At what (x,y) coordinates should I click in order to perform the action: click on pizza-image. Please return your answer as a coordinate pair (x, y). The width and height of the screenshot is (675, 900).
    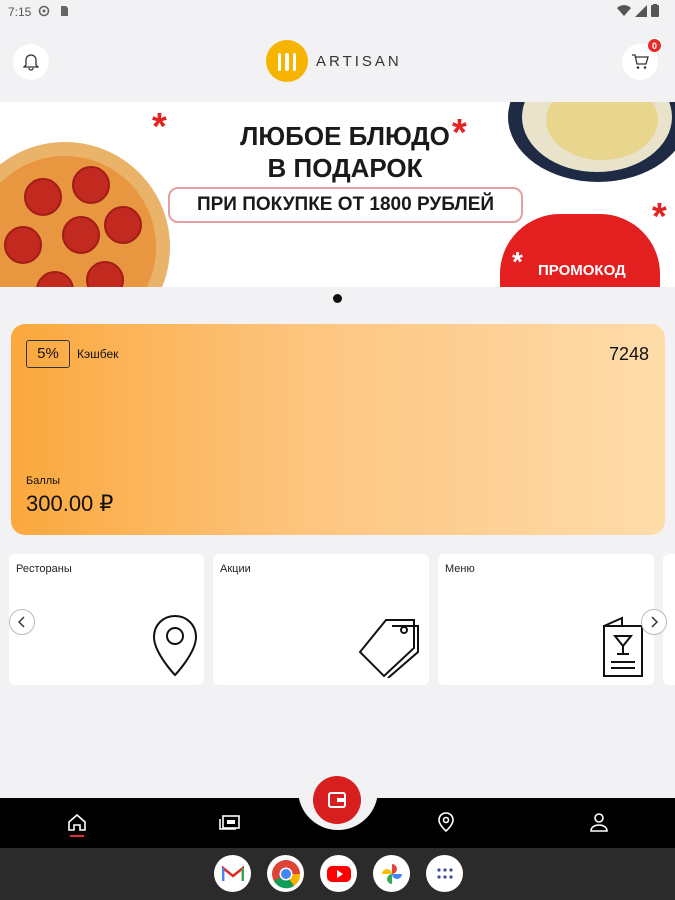
    Looking at the image, I should click on (85, 214).